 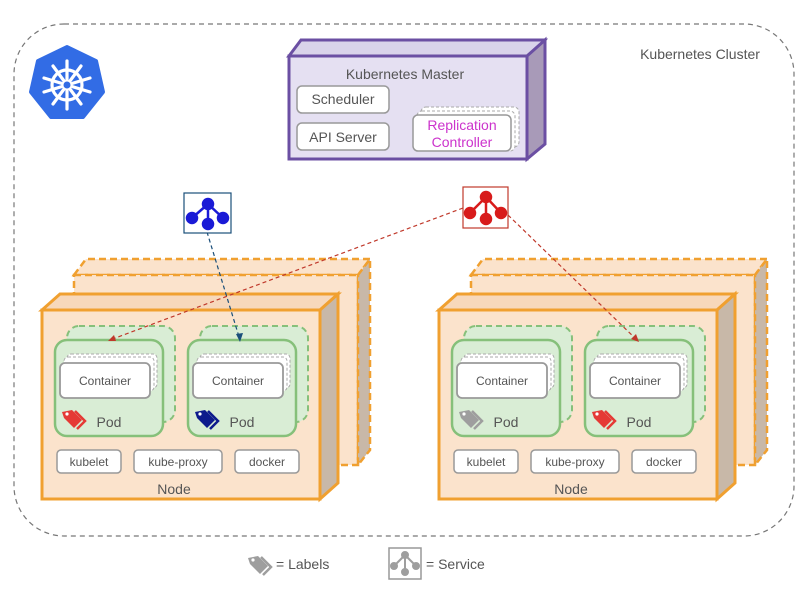 I want to click on red-service-icon, so click(x=485, y=207).